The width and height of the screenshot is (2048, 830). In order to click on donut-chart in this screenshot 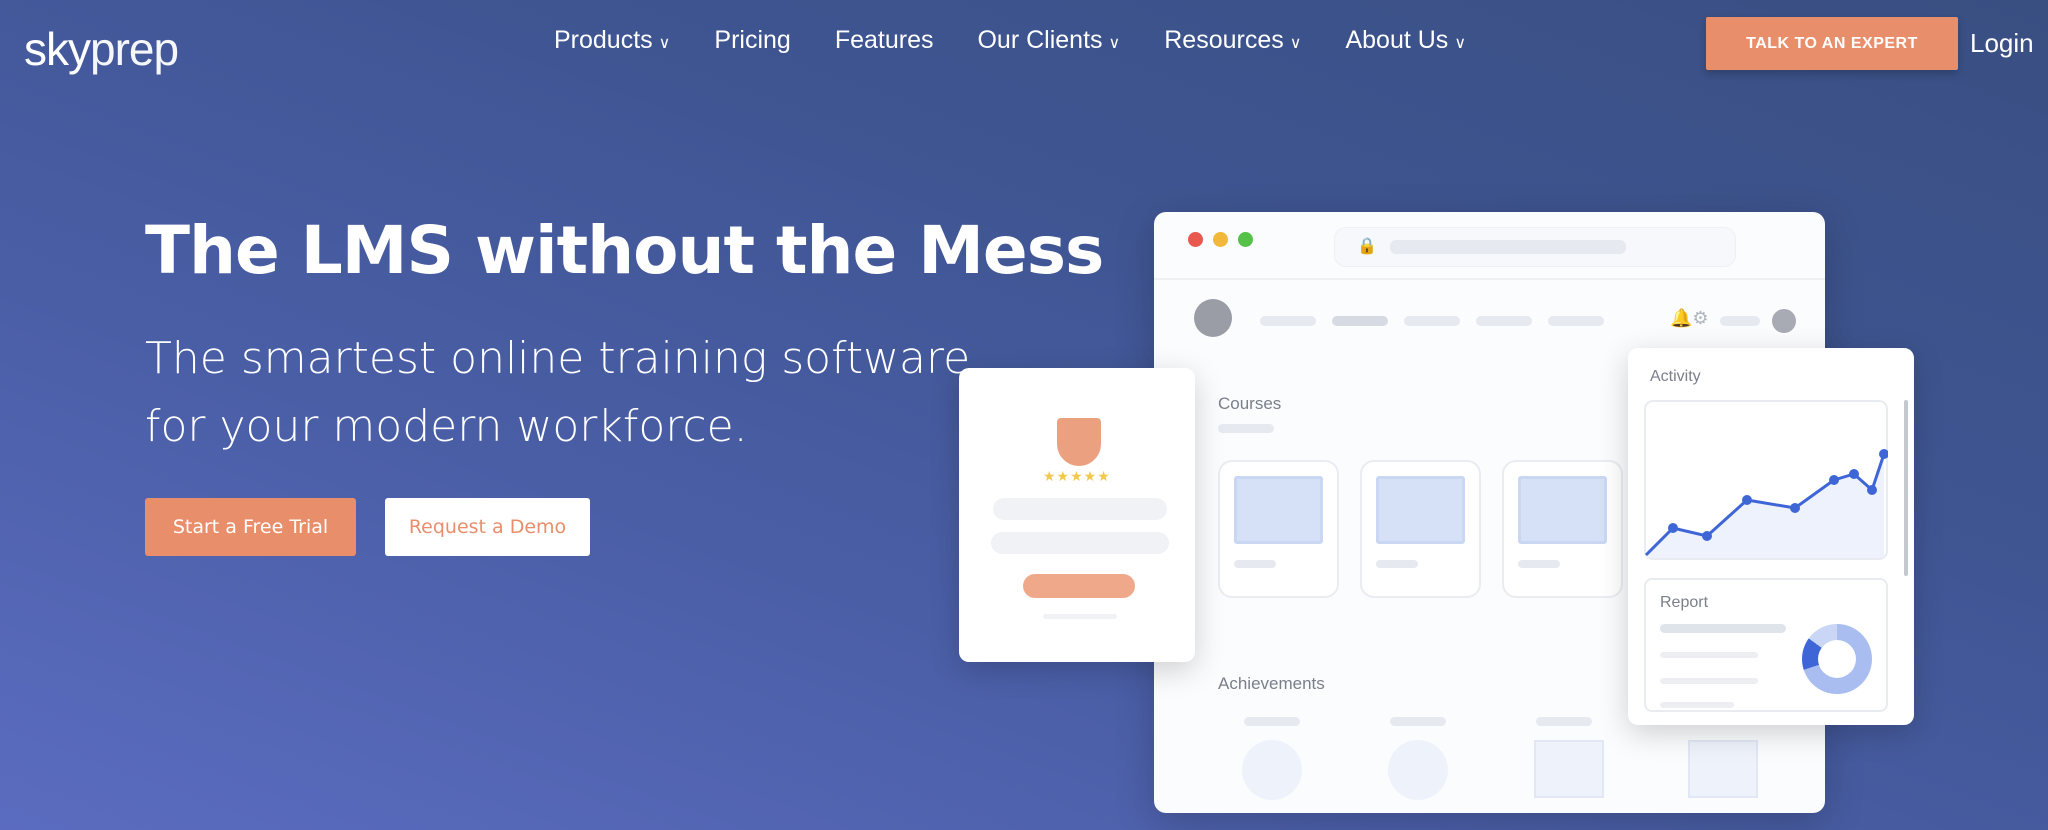, I will do `click(1837, 659)`.